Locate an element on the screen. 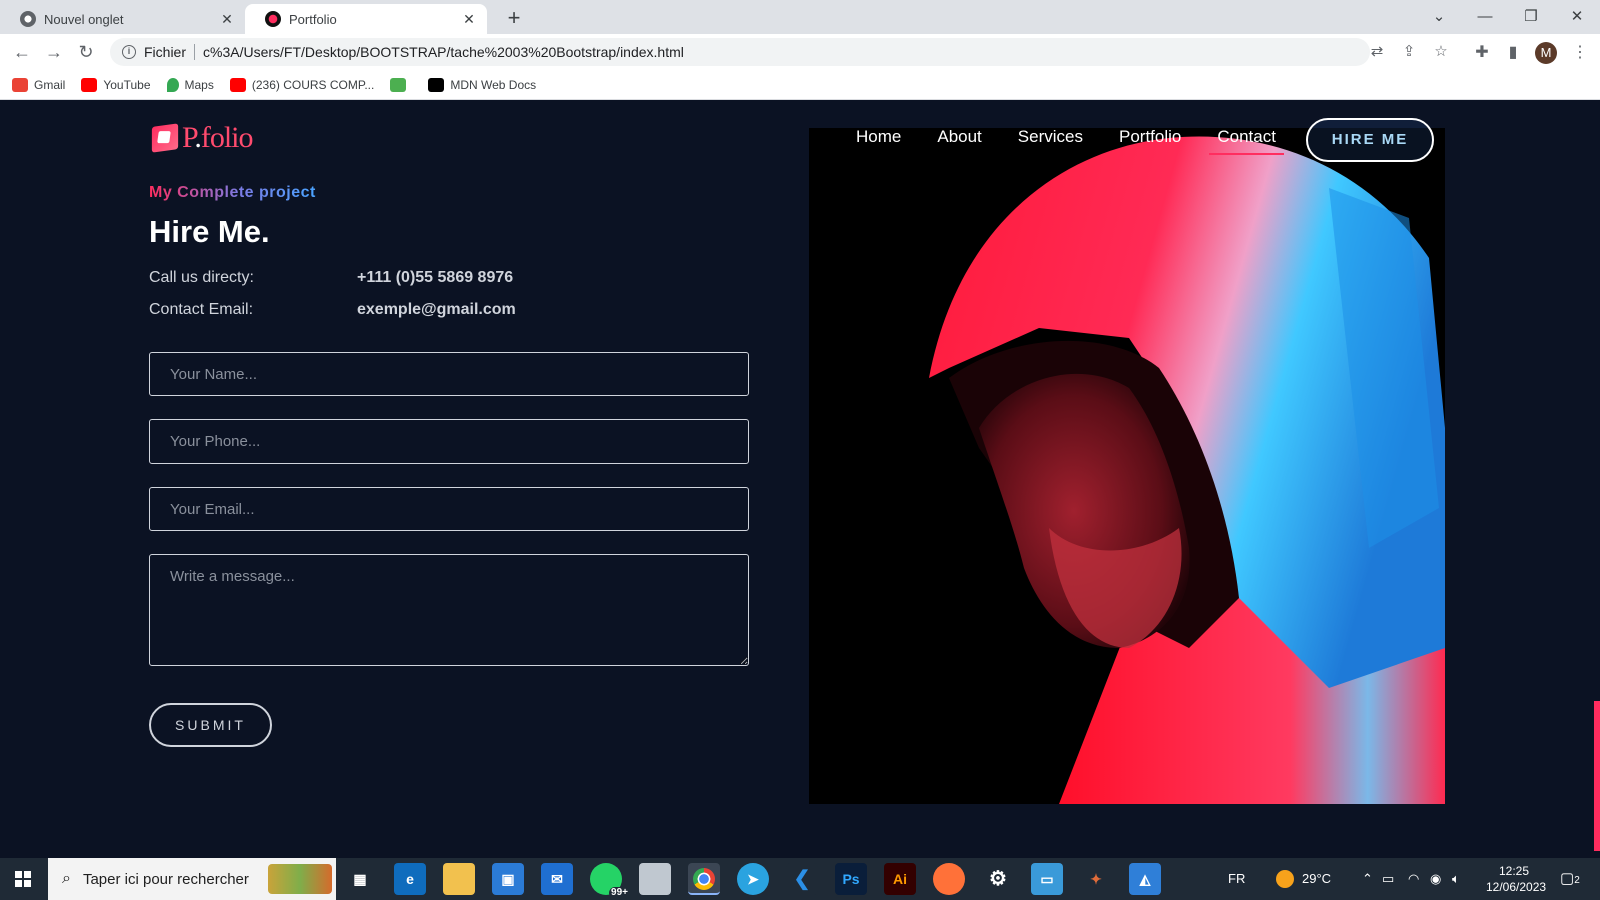 Image resolution: width=1600 pixels, height=900 pixels. paint-icon is located at coordinates (655, 879).